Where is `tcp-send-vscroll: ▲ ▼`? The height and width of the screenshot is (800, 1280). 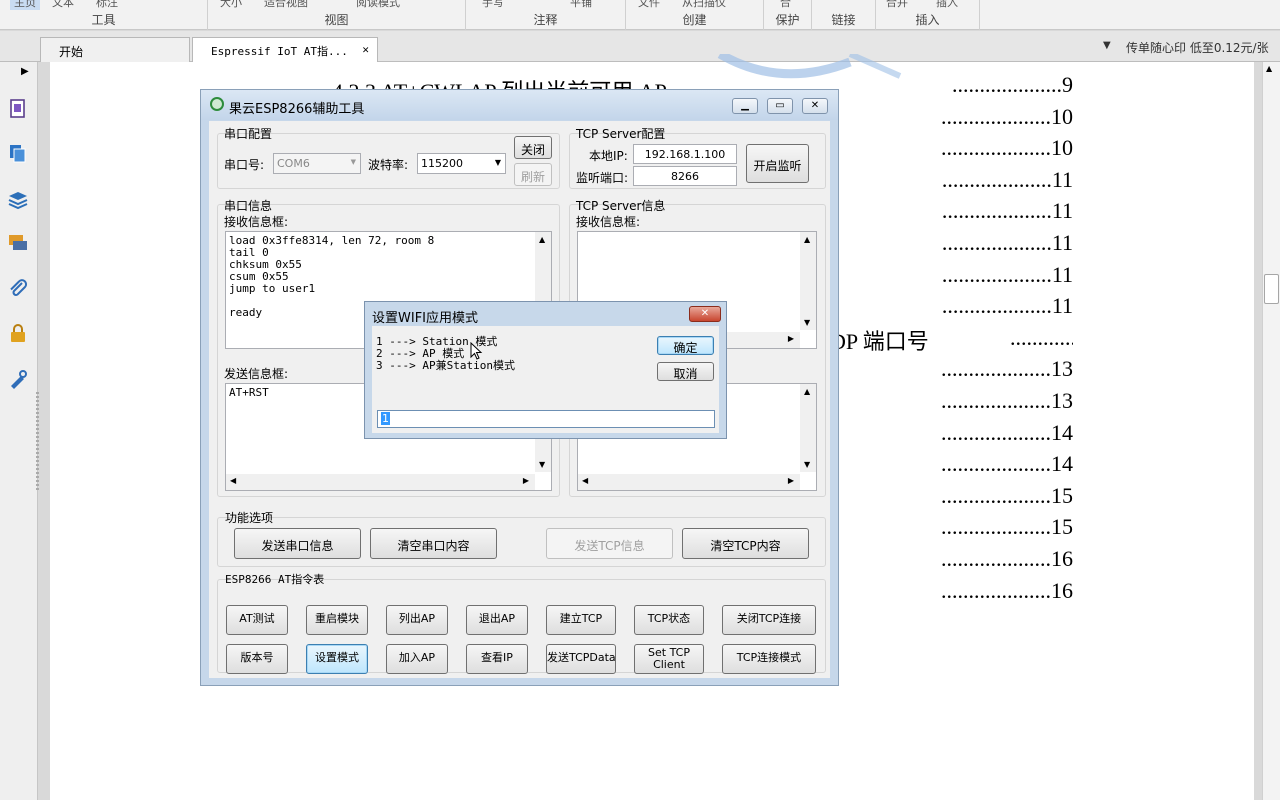
tcp-send-vscroll: ▲ ▼ is located at coordinates (808, 428).